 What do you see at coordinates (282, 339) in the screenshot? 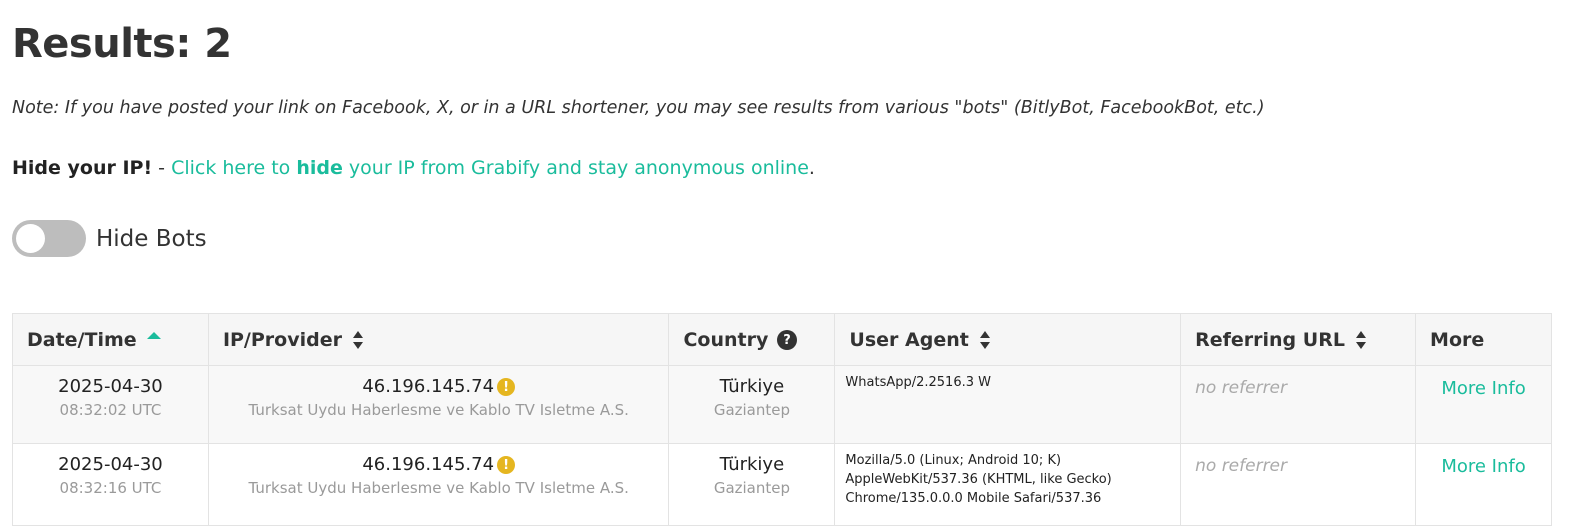
I see `ip-header-label: IP/Provider` at bounding box center [282, 339].